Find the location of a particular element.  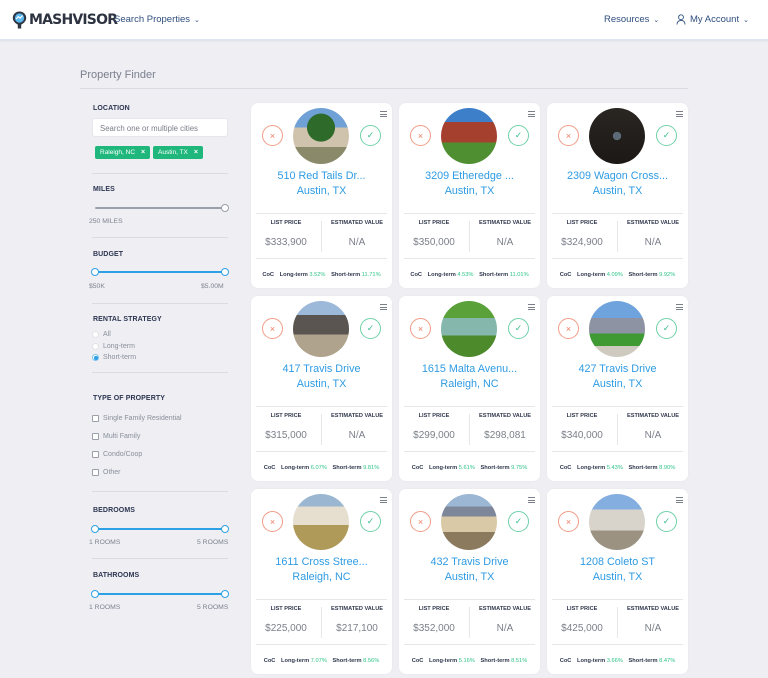

property-address-link: 1208 Coleto ST Austin, TX is located at coordinates (617, 570).